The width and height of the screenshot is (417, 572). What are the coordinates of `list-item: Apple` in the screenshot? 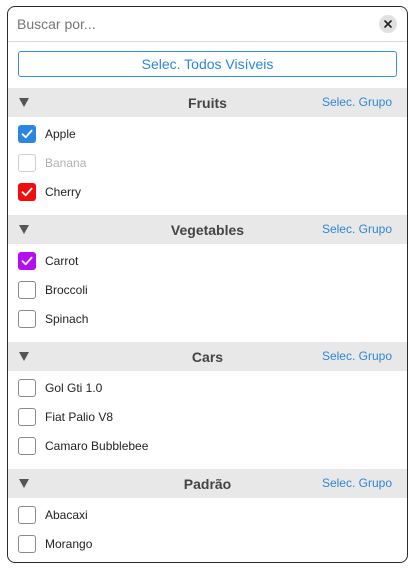 It's located at (207, 134).